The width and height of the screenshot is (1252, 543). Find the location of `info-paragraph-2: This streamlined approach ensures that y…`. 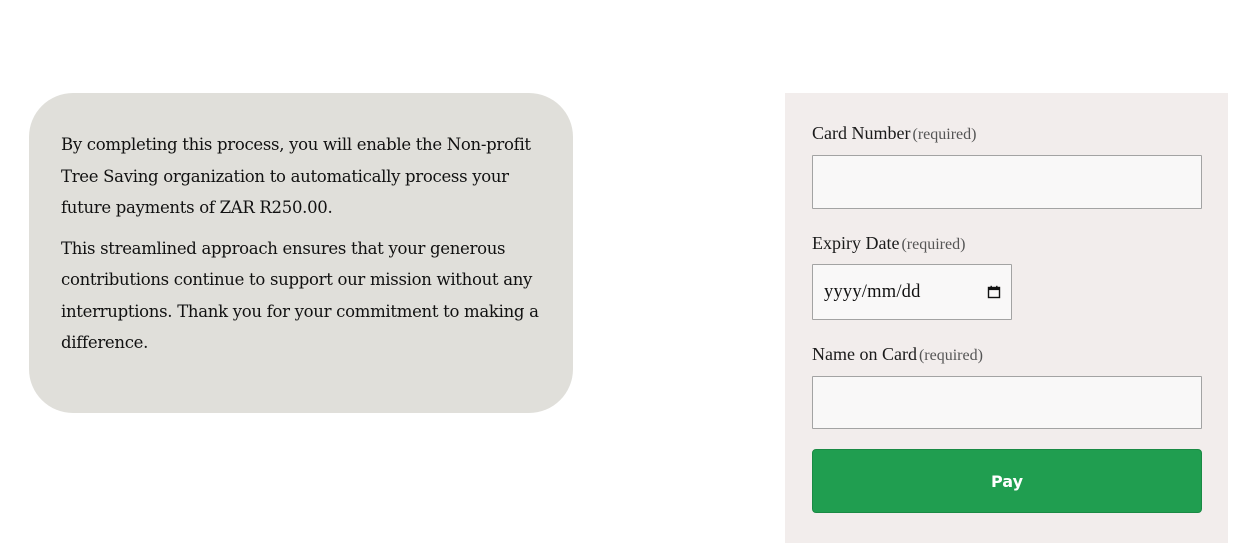

info-paragraph-2: This streamlined approach ensures that y… is located at coordinates (300, 295).